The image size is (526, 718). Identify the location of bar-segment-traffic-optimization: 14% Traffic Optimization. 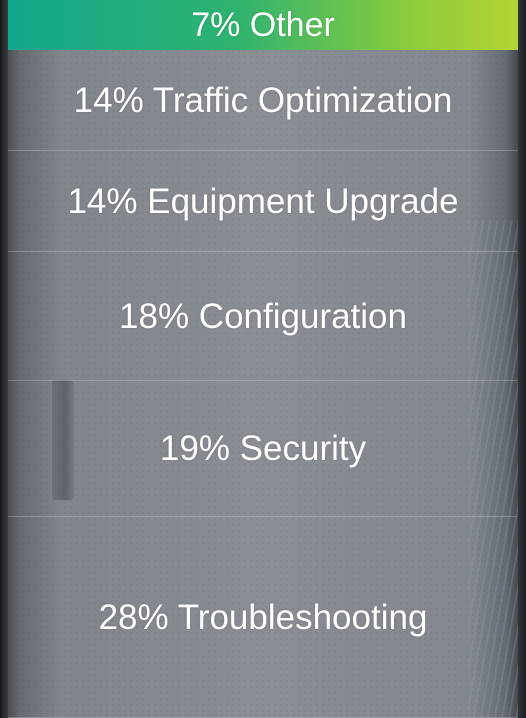
(263, 100).